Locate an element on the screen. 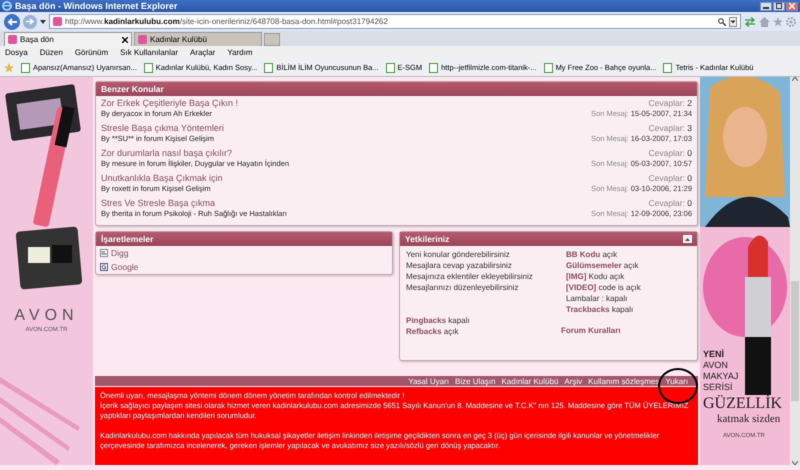  permission-text: Mesajlara cevap yazabilirsiniz is located at coordinates (459, 265).